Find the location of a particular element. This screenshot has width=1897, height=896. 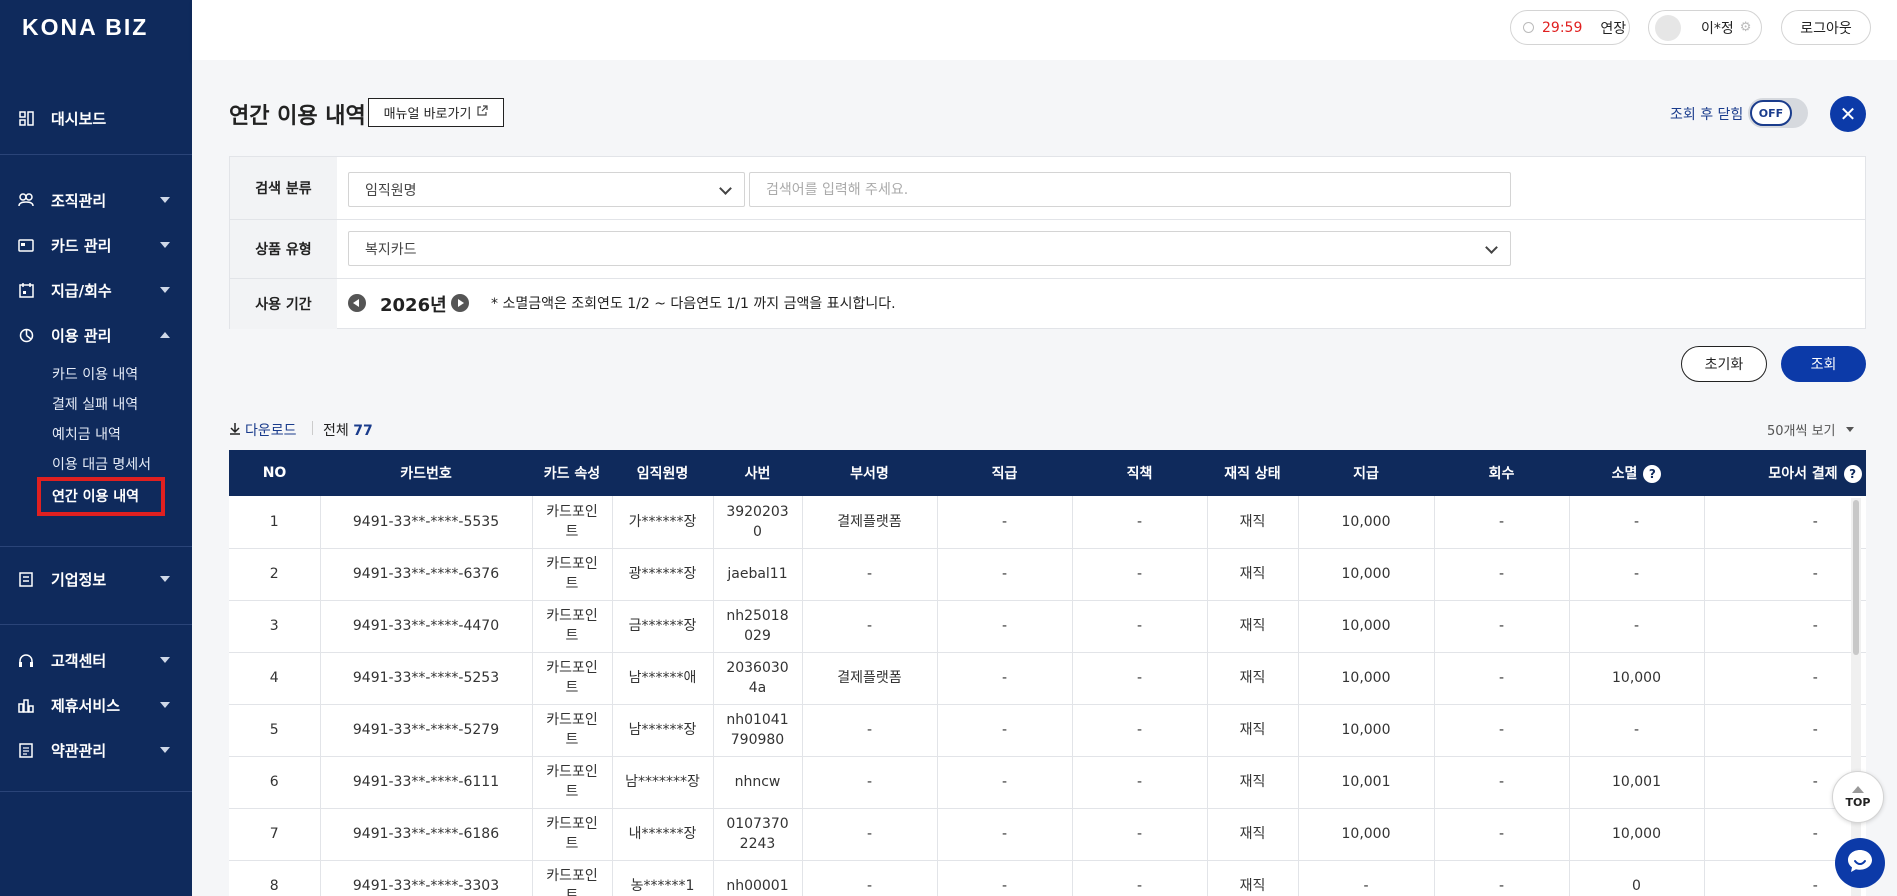

sidebar-item-pay: 지급/회수 is located at coordinates (98, 290).